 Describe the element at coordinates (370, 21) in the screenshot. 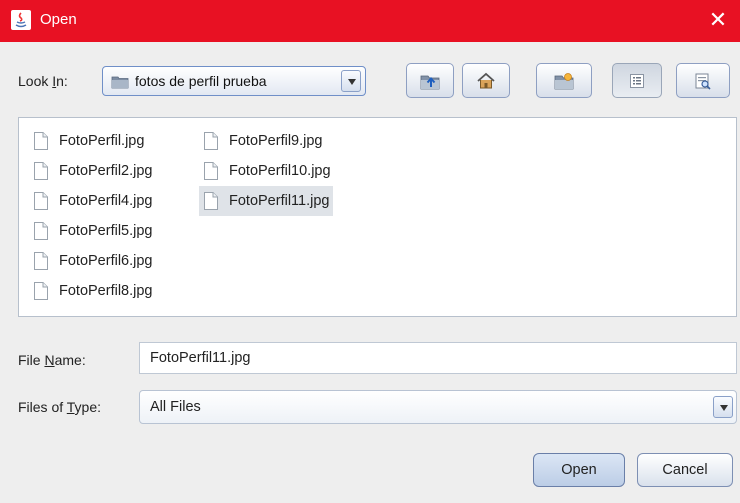

I see `title-bar: Open ✕` at that location.